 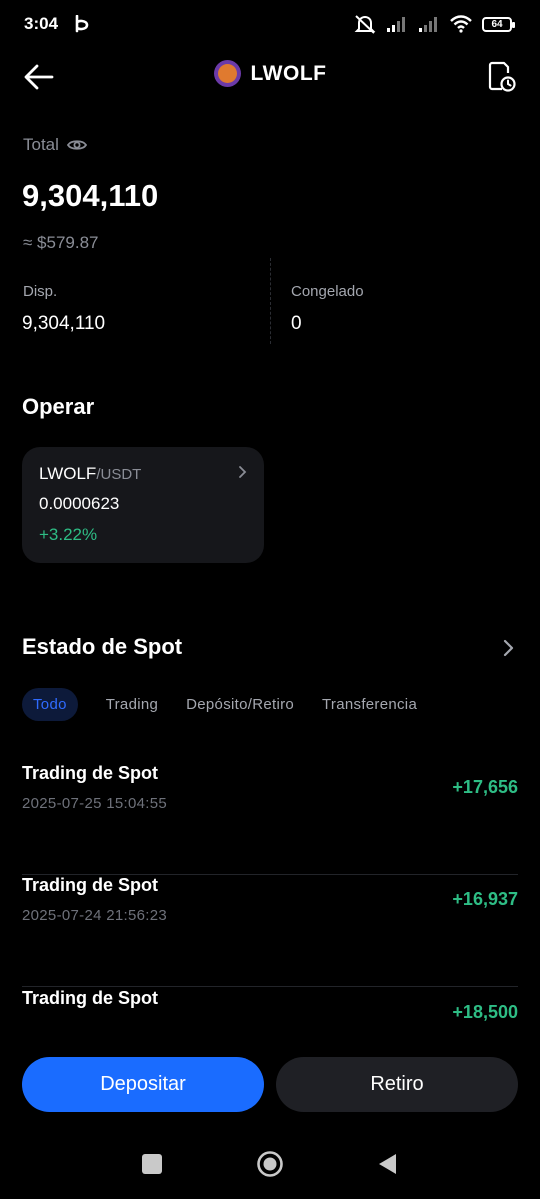 What do you see at coordinates (369, 704) in the screenshot?
I see `tab-transferencia: Transferencia` at bounding box center [369, 704].